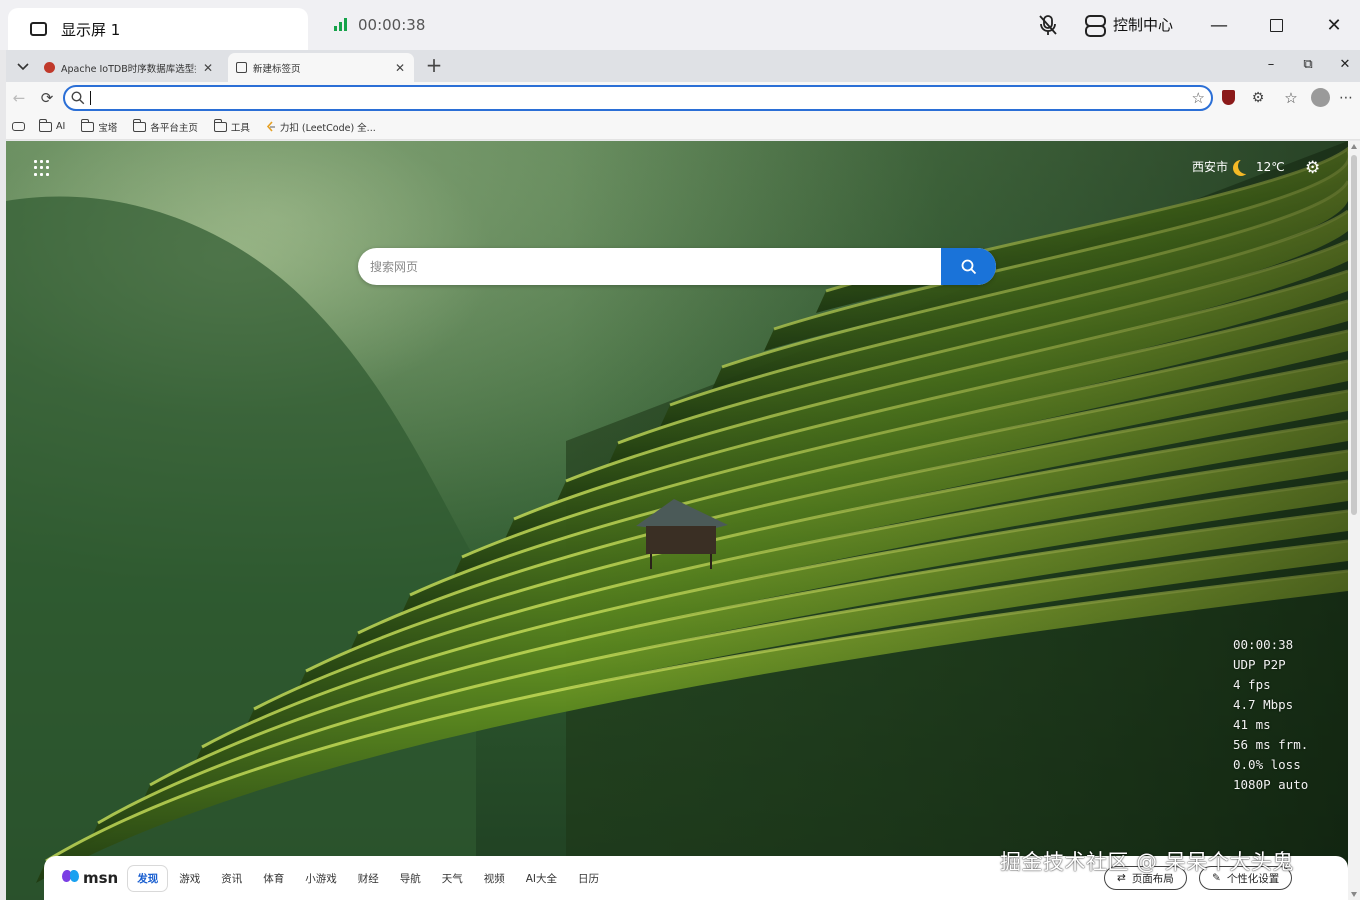 The width and height of the screenshot is (1360, 900). Describe the element at coordinates (38, 29) in the screenshot. I see `monitor-icon` at that location.